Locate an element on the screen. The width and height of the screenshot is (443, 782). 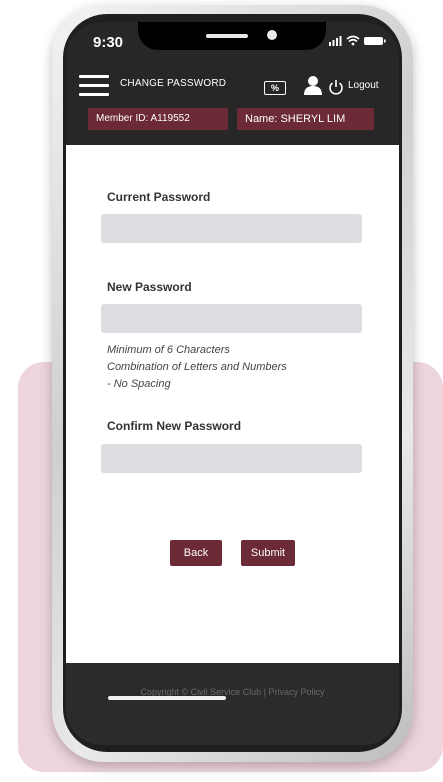
submit-button: Submit is located at coordinates (268, 553).